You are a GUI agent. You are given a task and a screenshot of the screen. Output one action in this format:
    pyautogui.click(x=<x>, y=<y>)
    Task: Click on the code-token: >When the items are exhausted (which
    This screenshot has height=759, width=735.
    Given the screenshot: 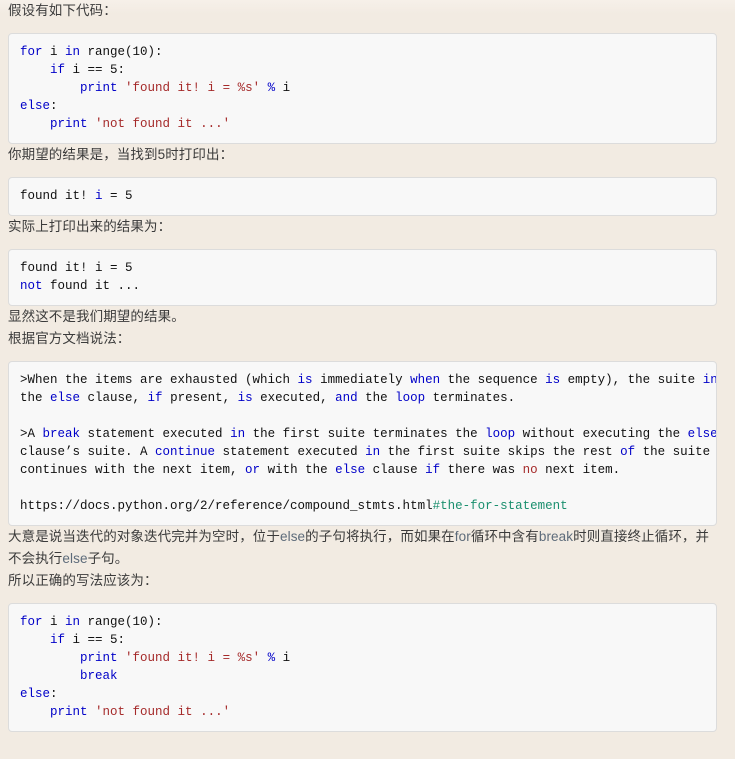 What is the action you would take?
    pyautogui.click(x=159, y=380)
    